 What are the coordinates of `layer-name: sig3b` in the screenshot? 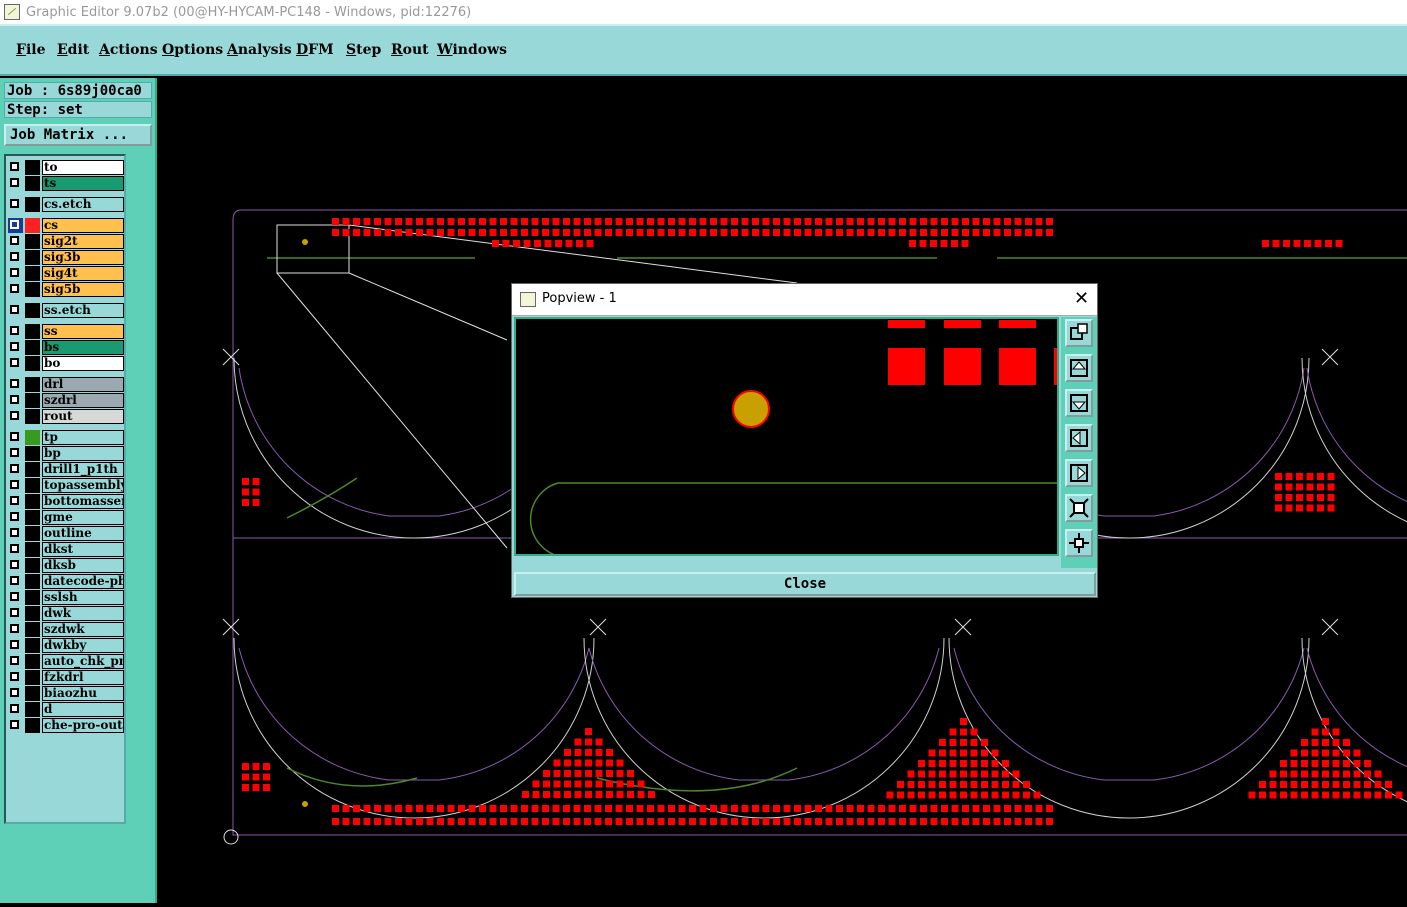 It's located at (83, 257).